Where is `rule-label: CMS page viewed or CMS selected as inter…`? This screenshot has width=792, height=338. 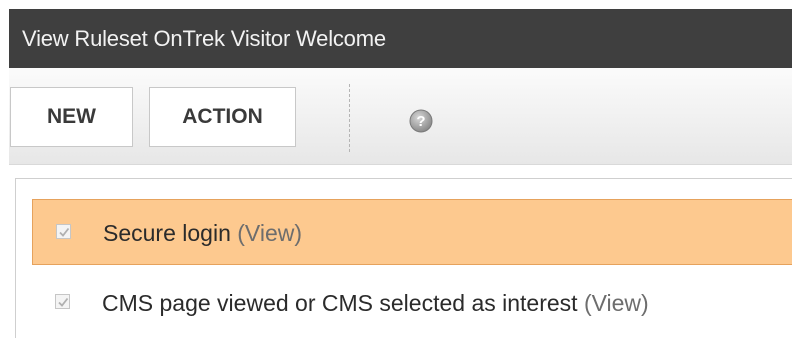 rule-label: CMS page viewed or CMS selected as inter… is located at coordinates (340, 303).